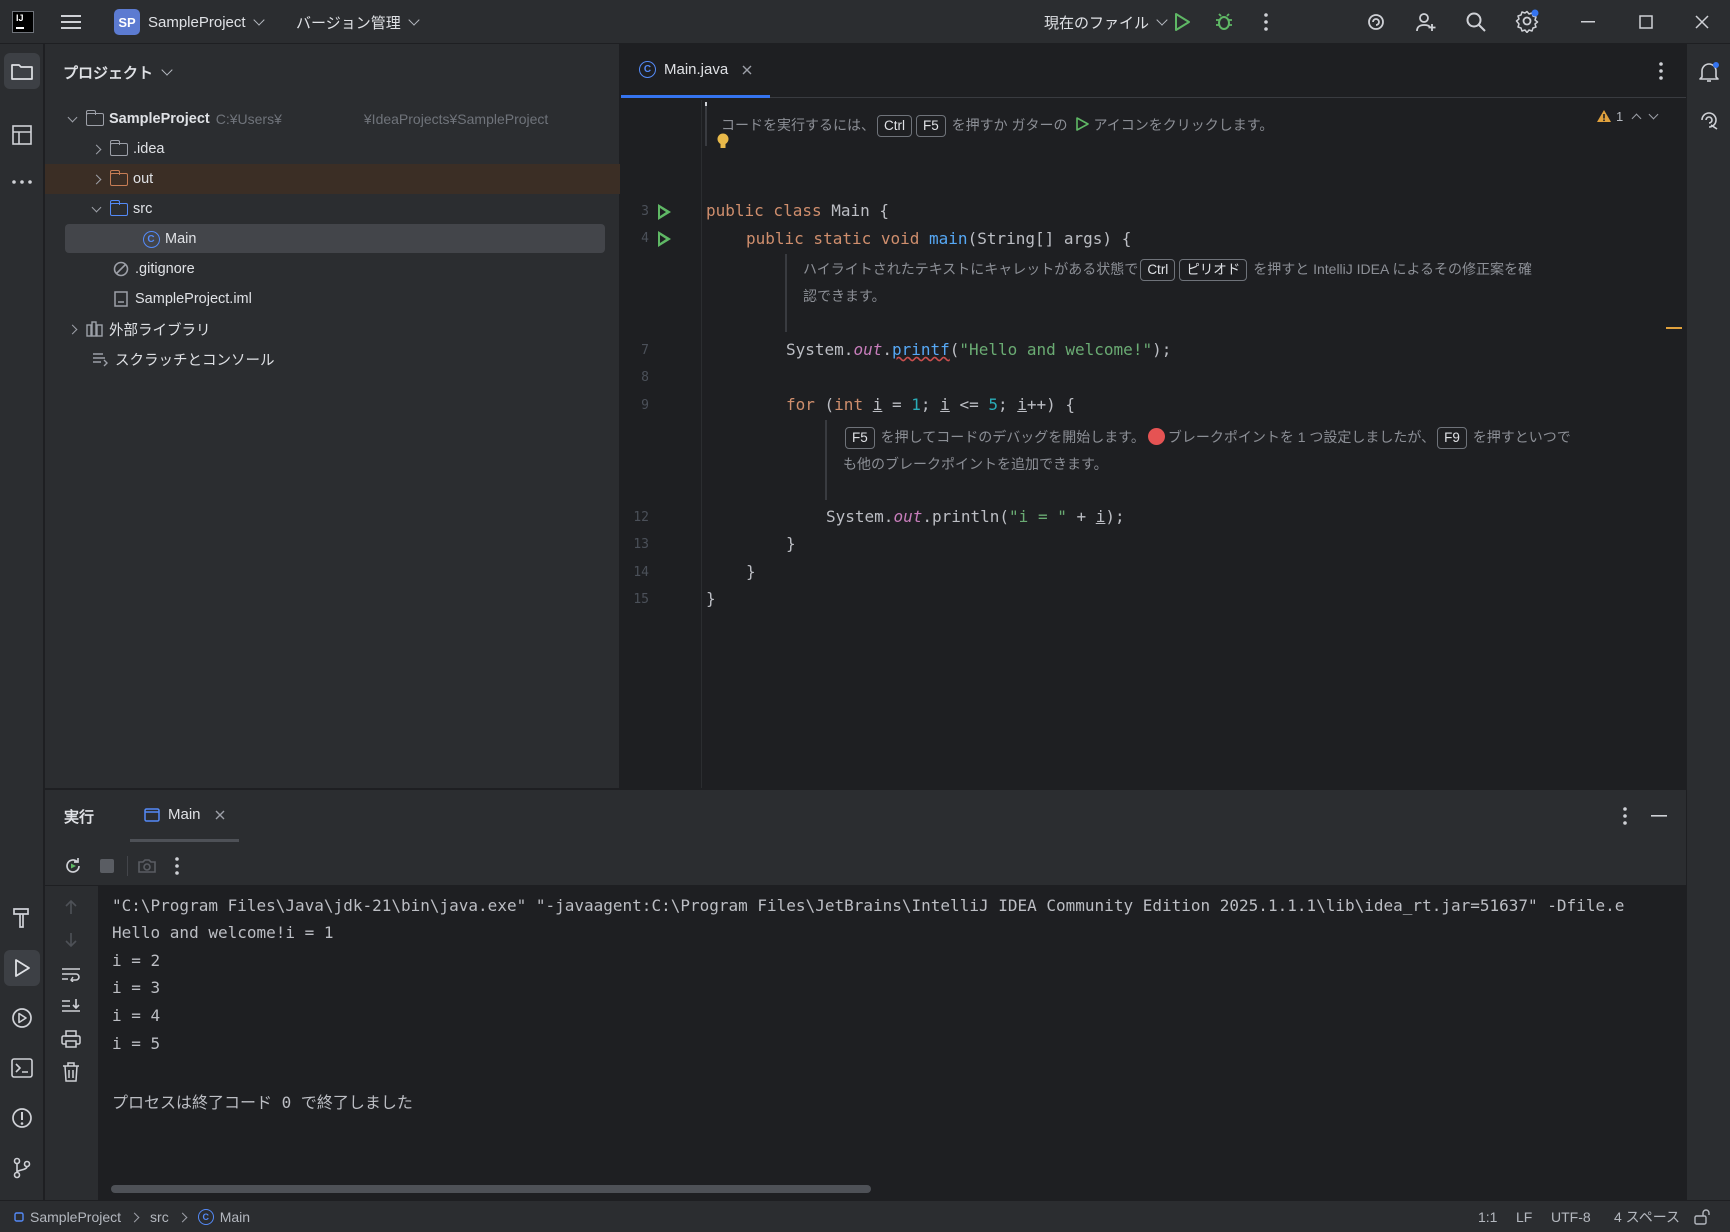 The image size is (1730, 1232). I want to click on tree-item-iml: SampleProject.iml, so click(332, 299).